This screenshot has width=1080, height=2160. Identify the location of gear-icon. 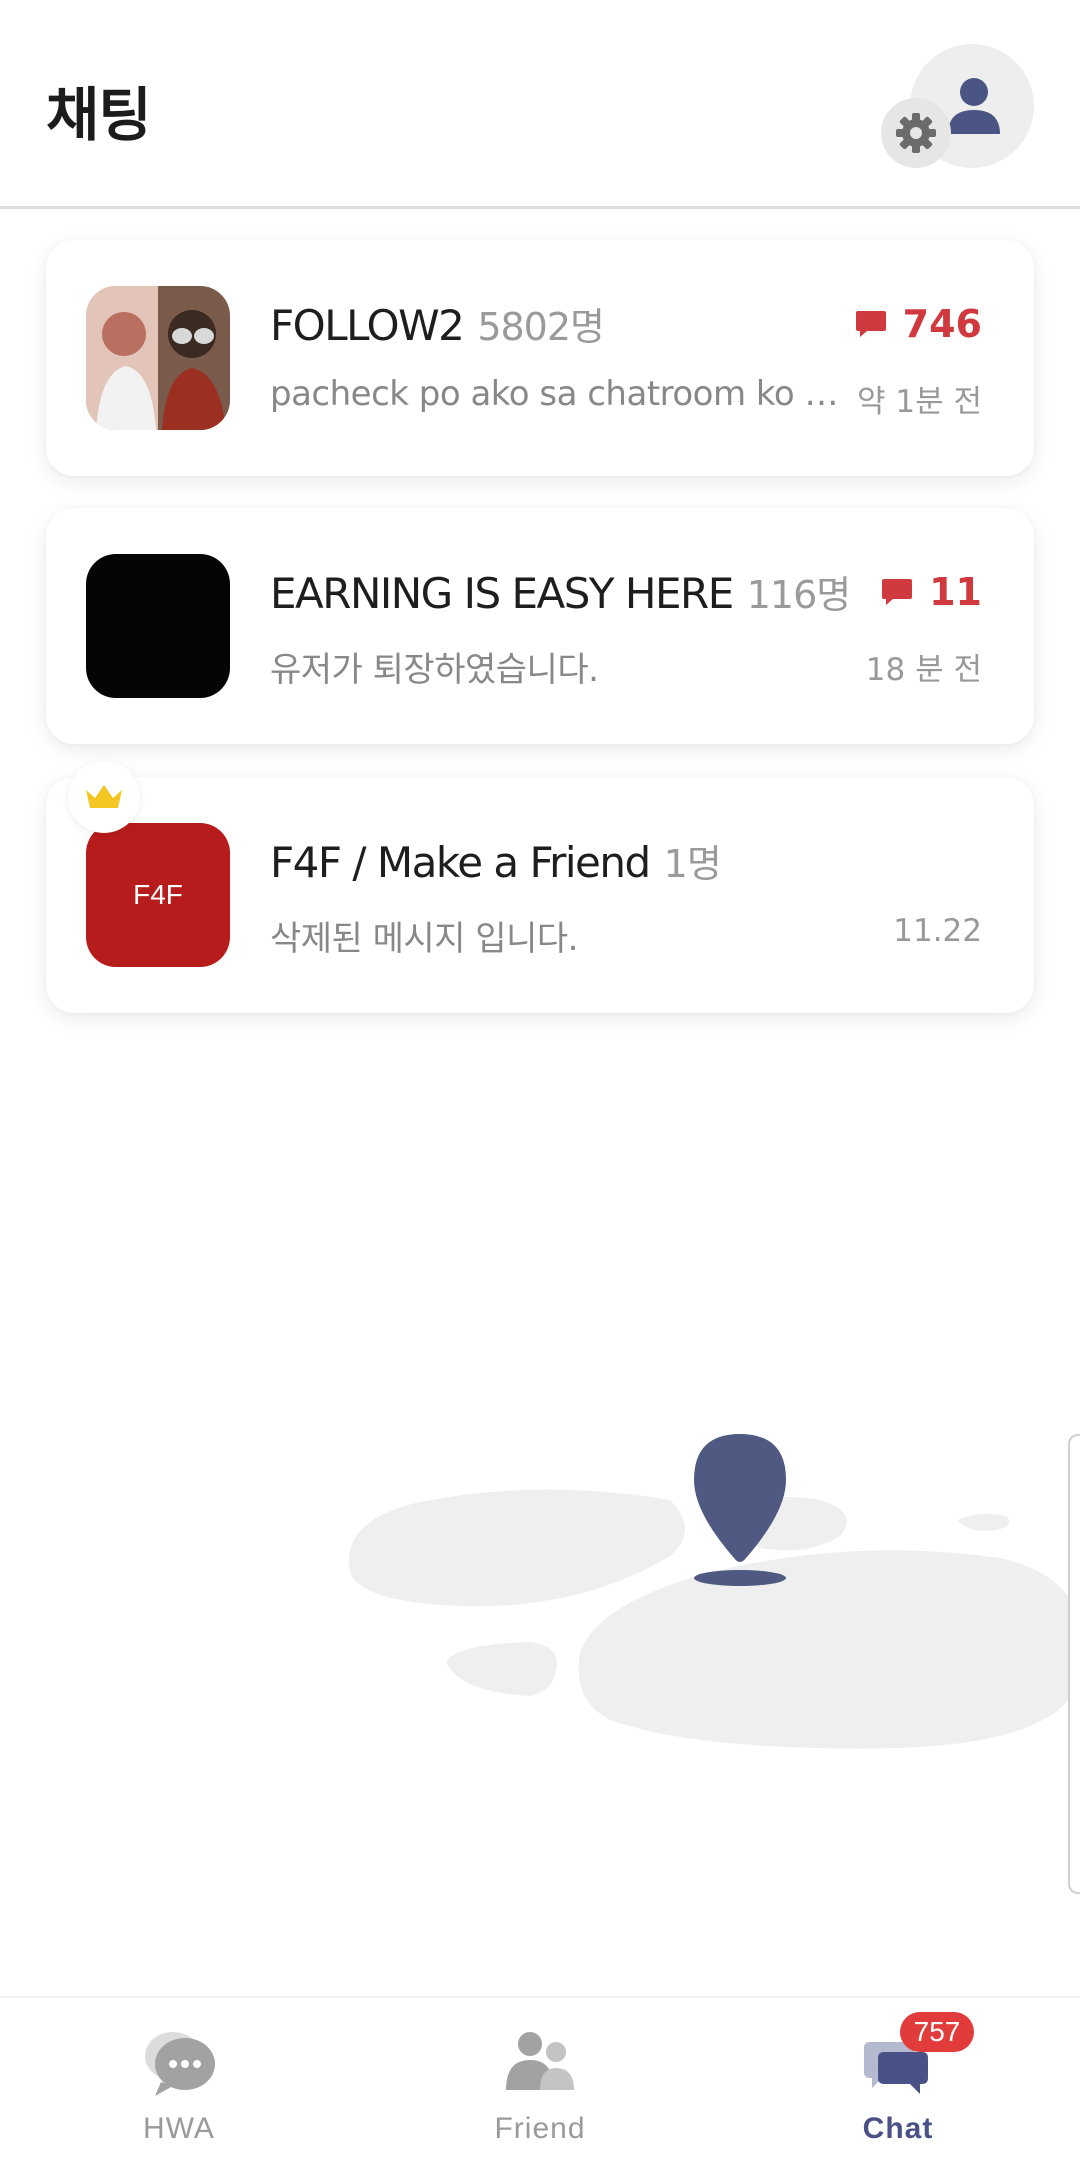
(916, 133).